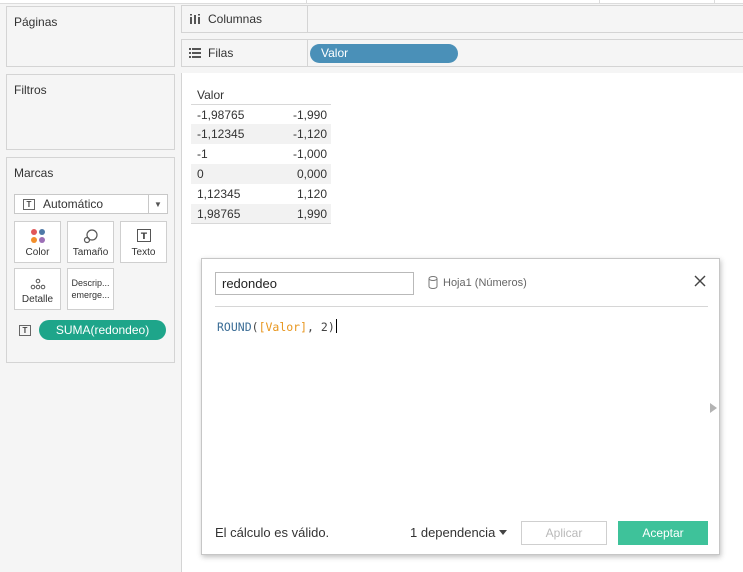  What do you see at coordinates (309, 154) in the screenshot?
I see `value-cell: -1,000` at bounding box center [309, 154].